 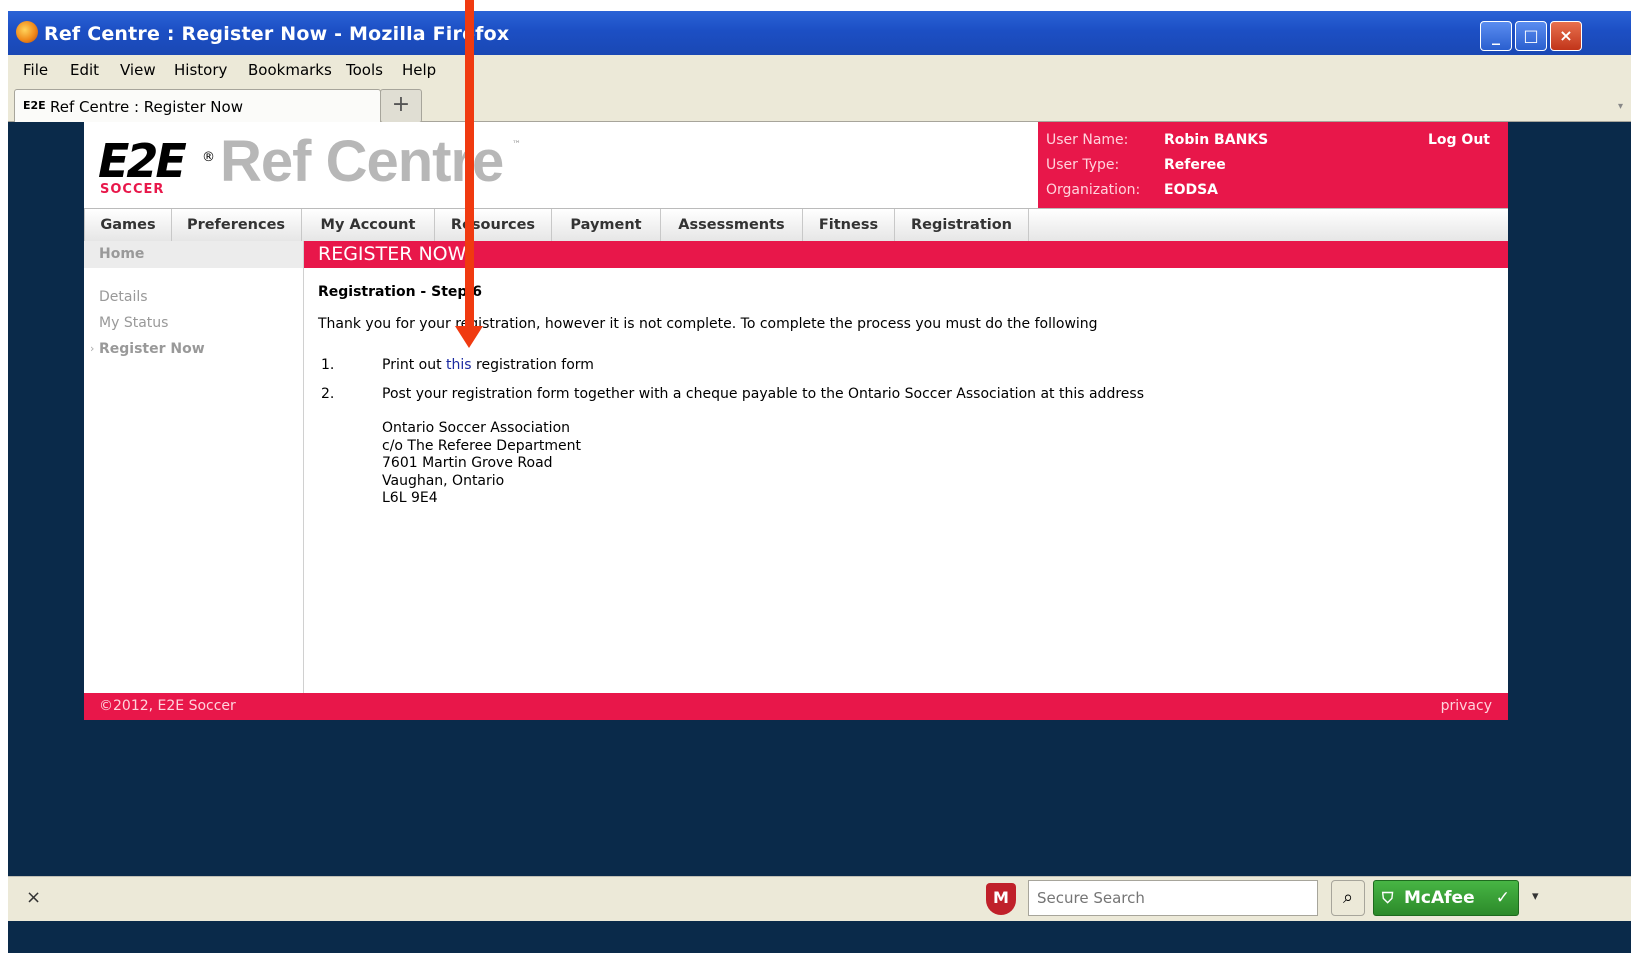 What do you see at coordinates (732, 225) in the screenshot?
I see `nav-assessments: Assessments` at bounding box center [732, 225].